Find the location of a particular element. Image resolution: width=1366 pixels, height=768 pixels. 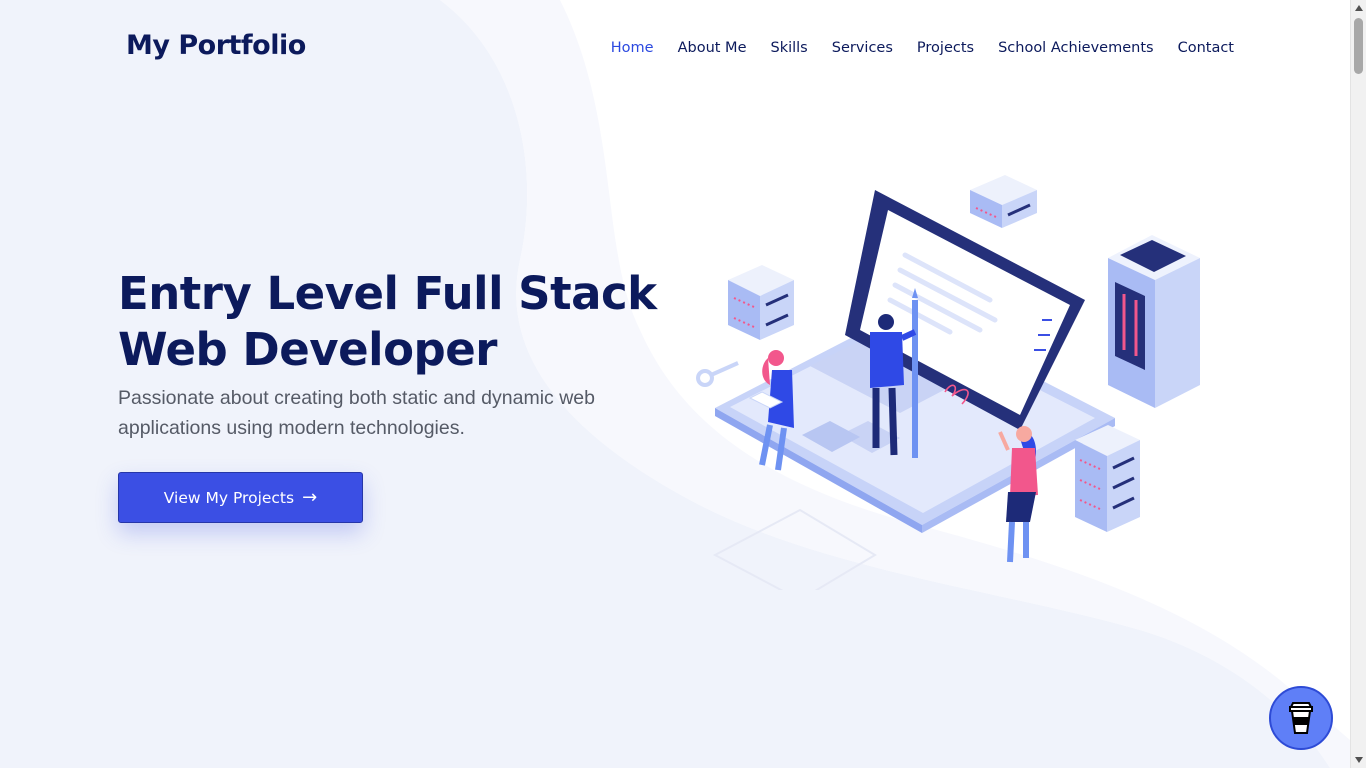

server-left is located at coordinates (761, 302).